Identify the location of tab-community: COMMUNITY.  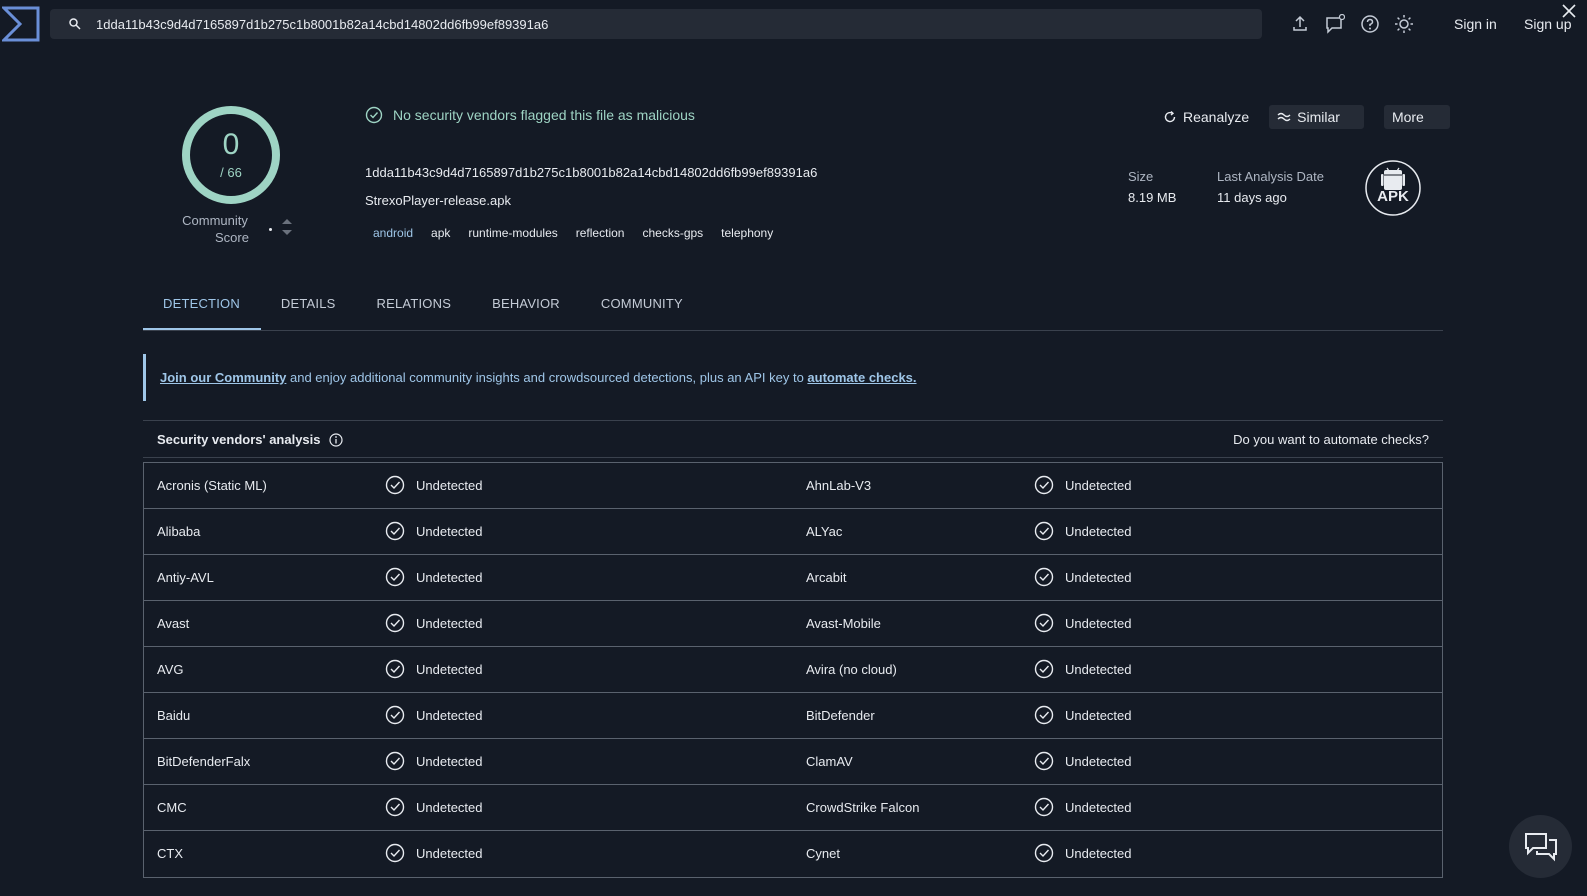
(642, 309).